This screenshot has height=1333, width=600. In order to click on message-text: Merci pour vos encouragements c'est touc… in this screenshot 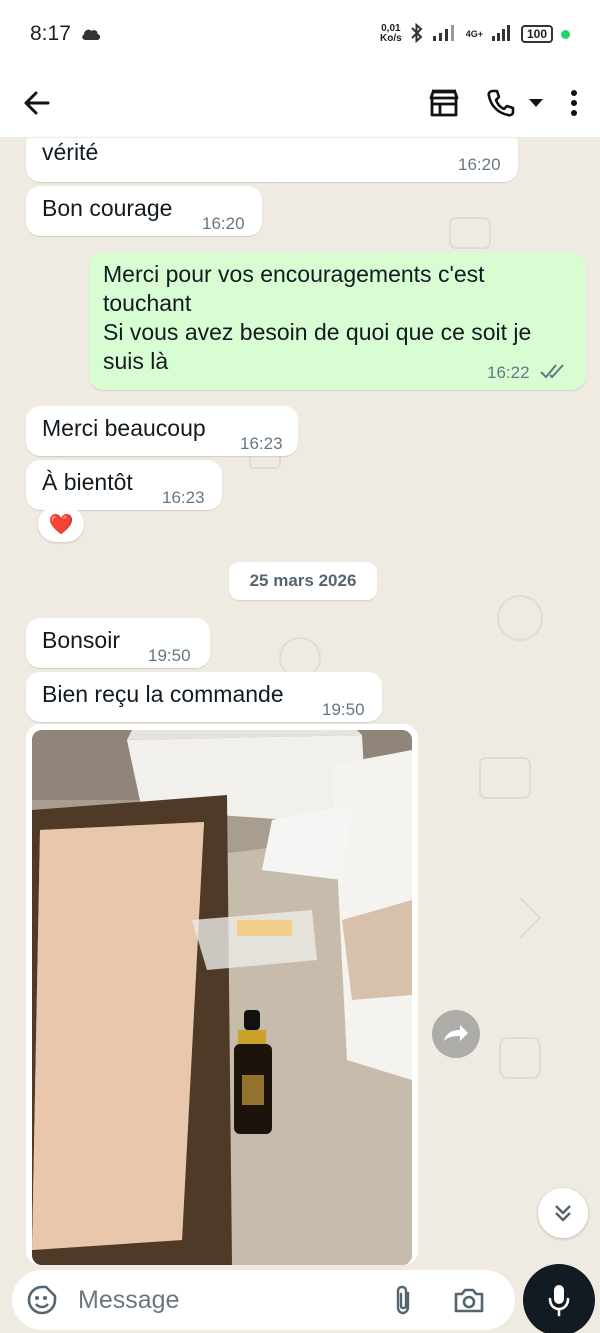, I will do `click(317, 318)`.